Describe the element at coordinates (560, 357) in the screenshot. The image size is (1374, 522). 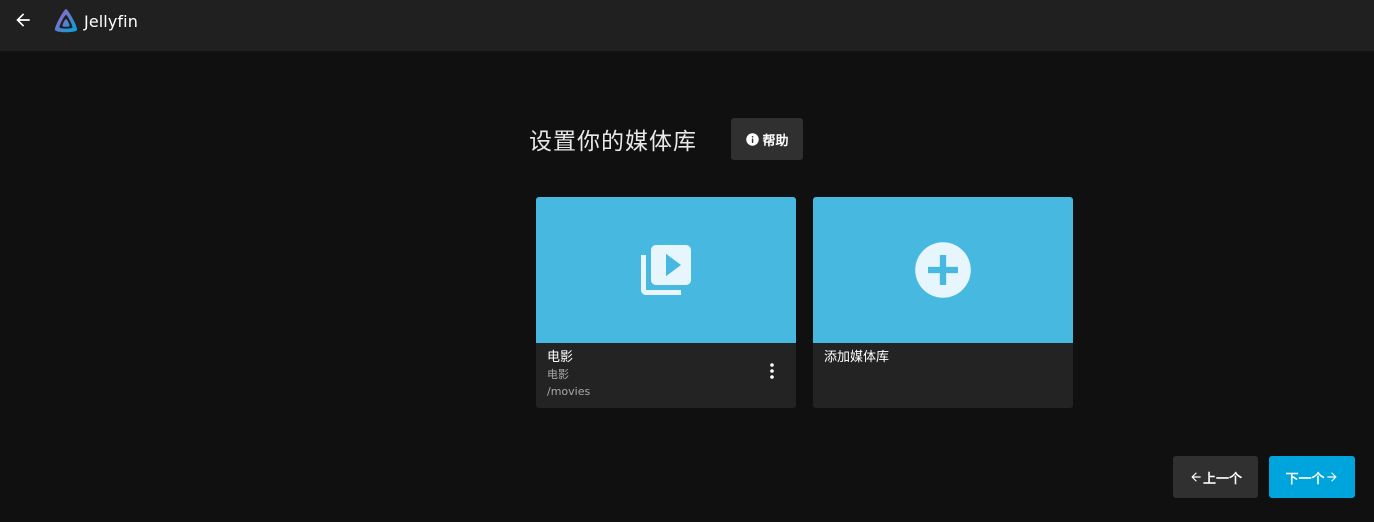
I see `library-title: 电影` at that location.